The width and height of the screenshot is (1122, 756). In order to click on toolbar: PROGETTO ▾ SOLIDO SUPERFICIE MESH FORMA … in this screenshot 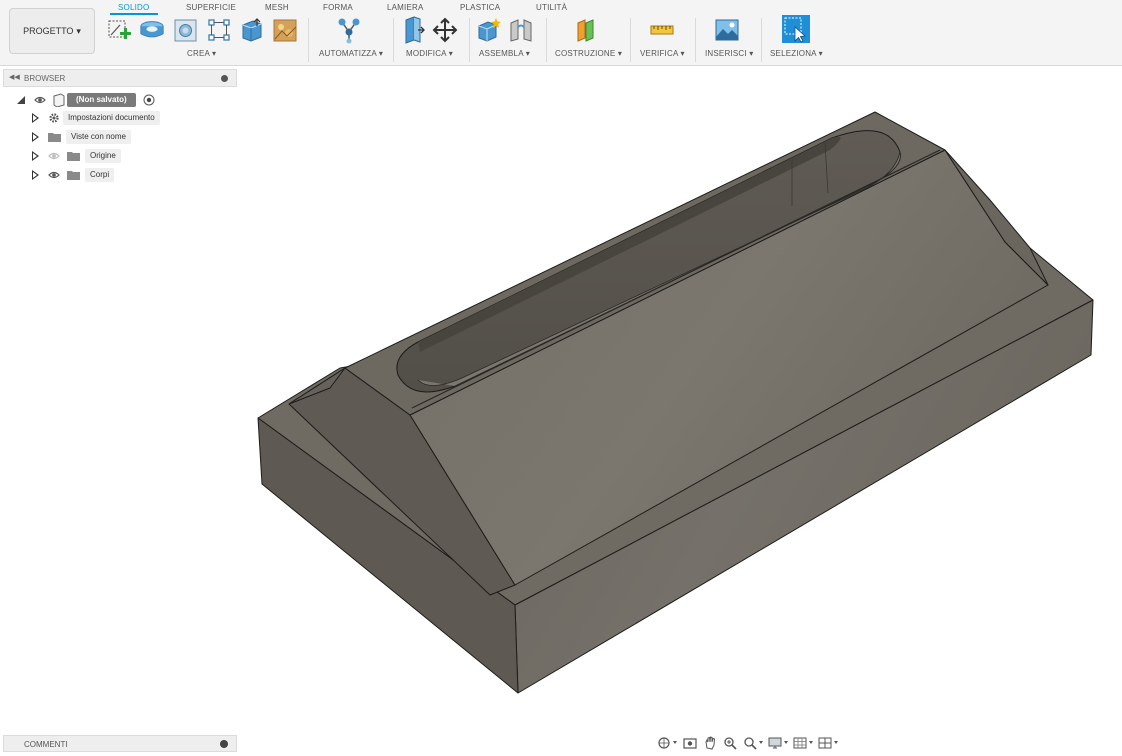, I will do `click(561, 33)`.